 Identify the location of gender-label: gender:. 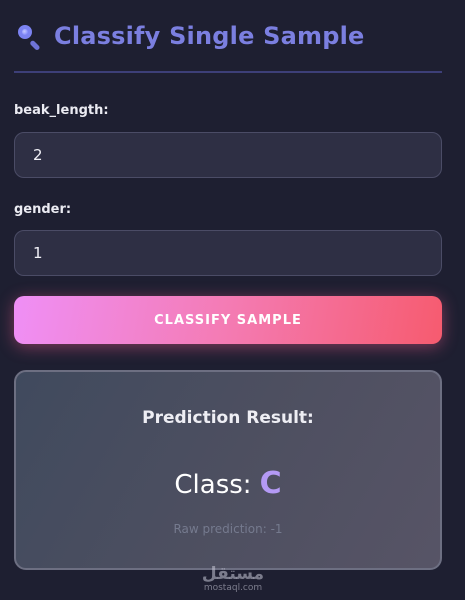
(43, 209).